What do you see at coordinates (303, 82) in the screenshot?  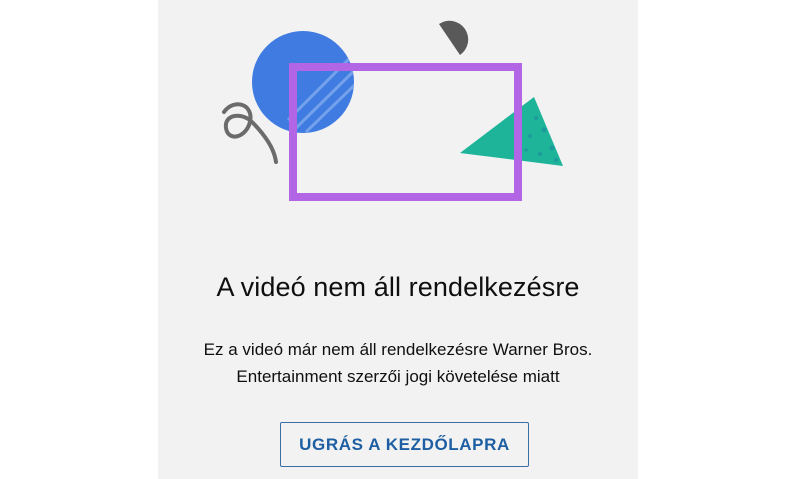 I see `blue-circle-shape` at bounding box center [303, 82].